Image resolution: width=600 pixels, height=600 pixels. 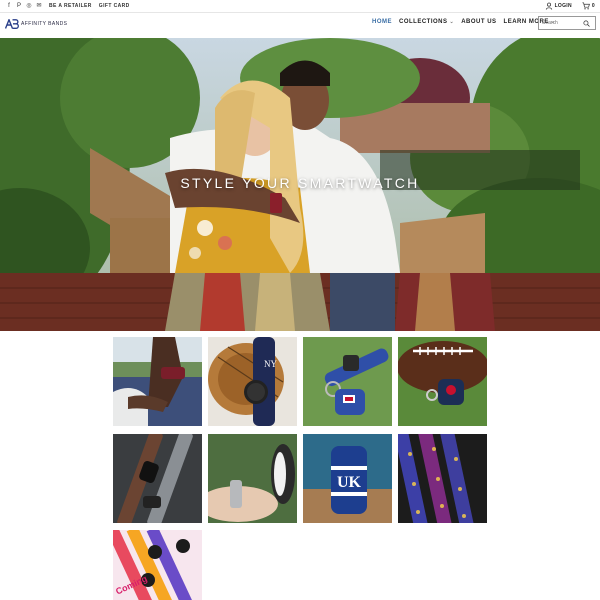 I want to click on tile-image-watch-wrist, so click(x=157, y=381).